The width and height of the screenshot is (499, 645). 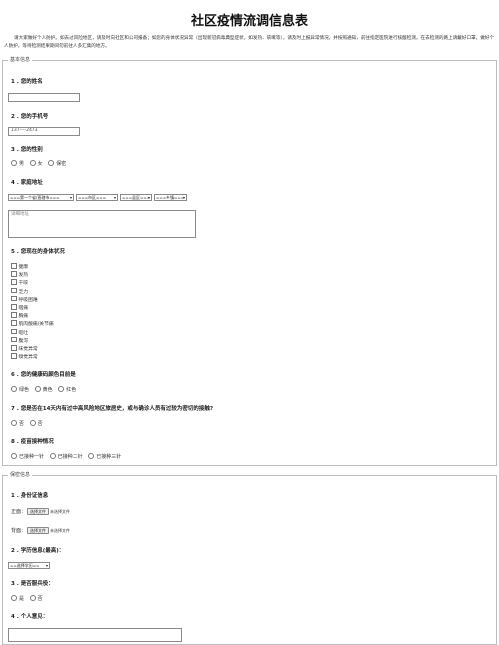 I want to click on health-option: 腹泻, so click(x=20, y=340).